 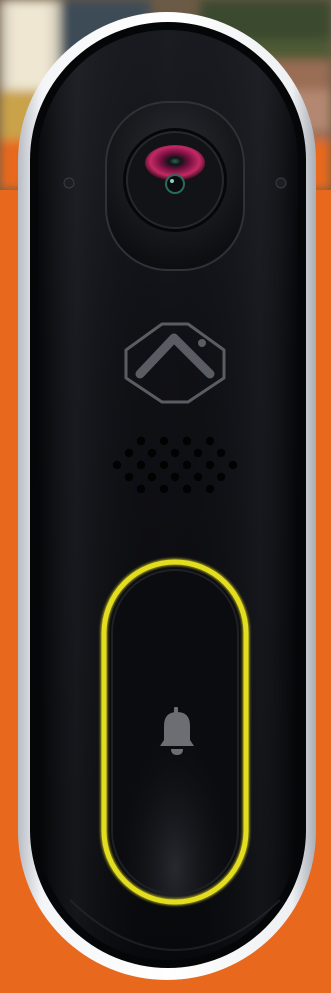 What do you see at coordinates (281, 183) in the screenshot?
I see `right-sensor-dot` at bounding box center [281, 183].